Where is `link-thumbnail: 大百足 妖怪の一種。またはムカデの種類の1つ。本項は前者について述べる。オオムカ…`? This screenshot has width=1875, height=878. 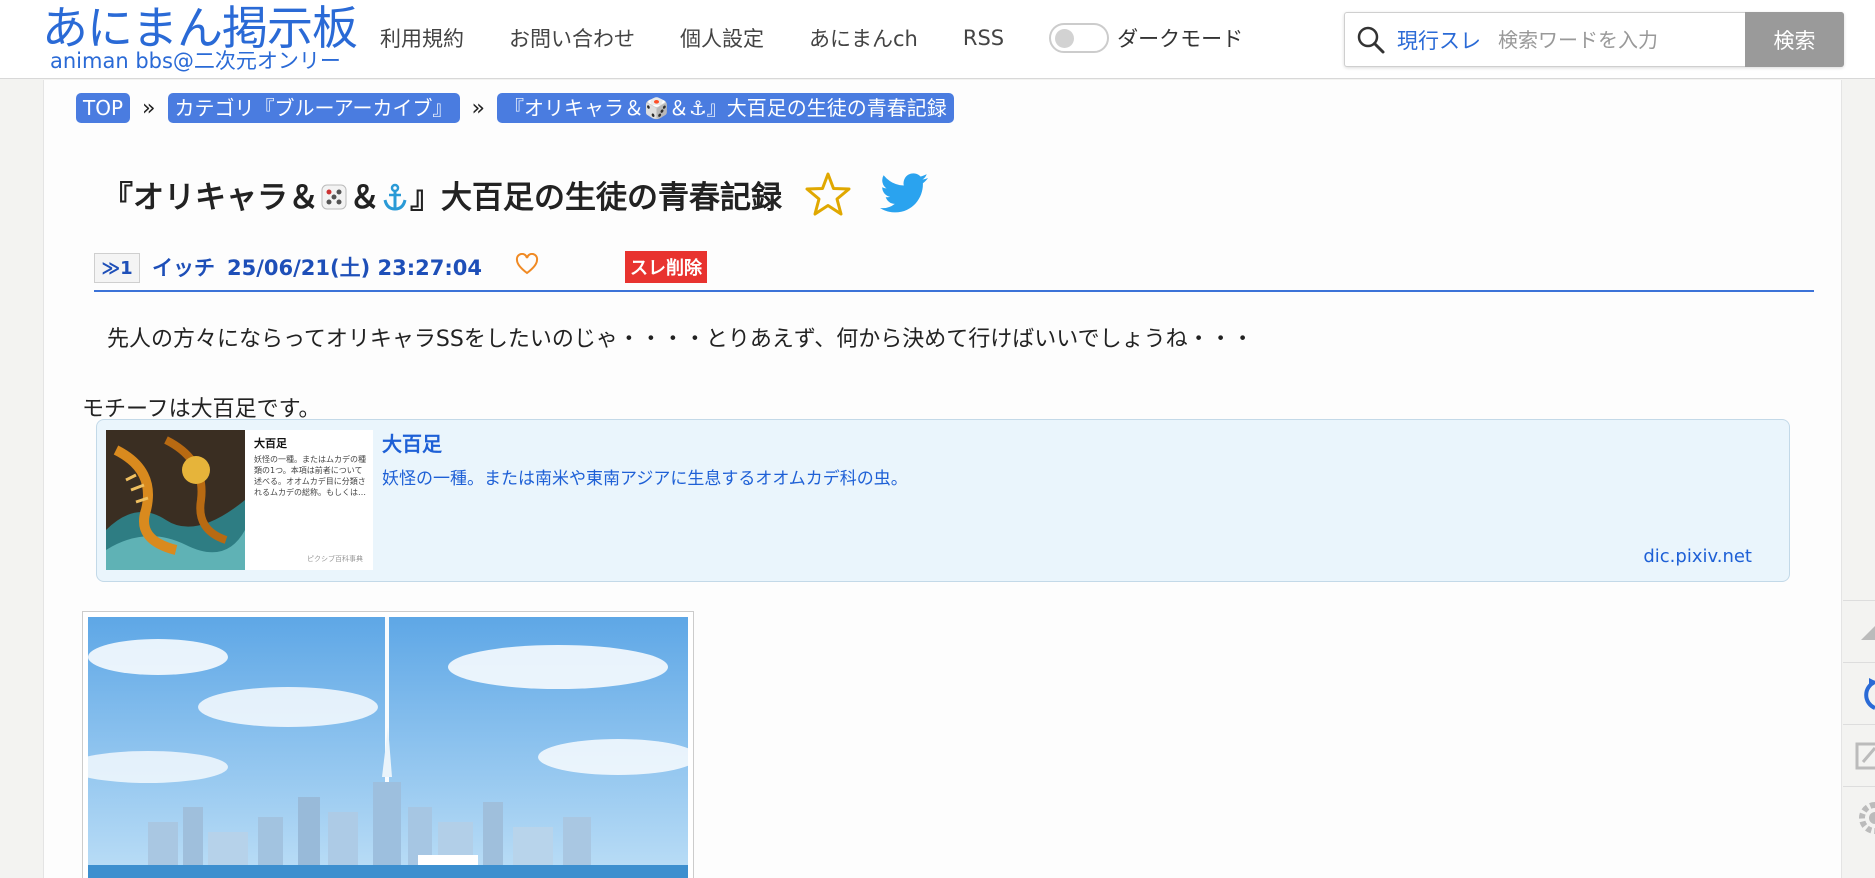
link-thumbnail: 大百足 妖怪の一種。またはムカデの種類の1つ。本項は前者について述べる。オオムカ… is located at coordinates (239, 500).